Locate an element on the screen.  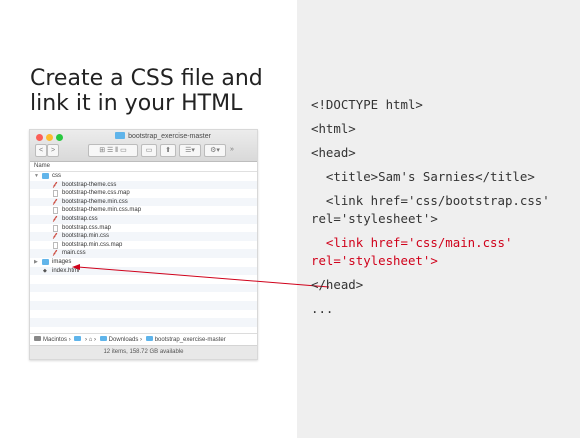
arrow-head is located at coordinates (76, 267).